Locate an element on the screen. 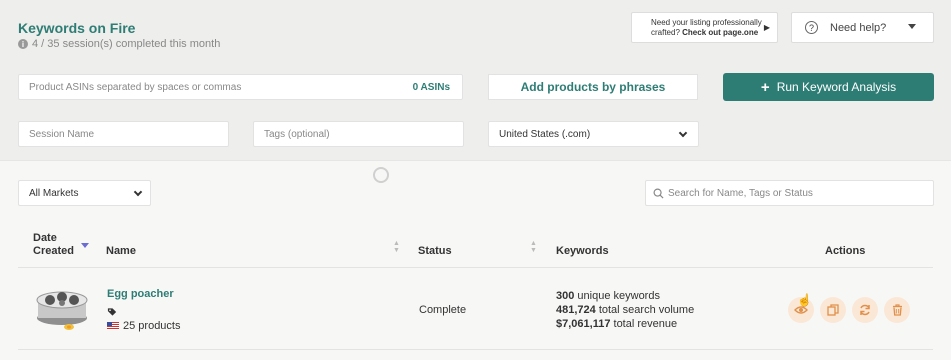  col-name: Name is located at coordinates (121, 251).